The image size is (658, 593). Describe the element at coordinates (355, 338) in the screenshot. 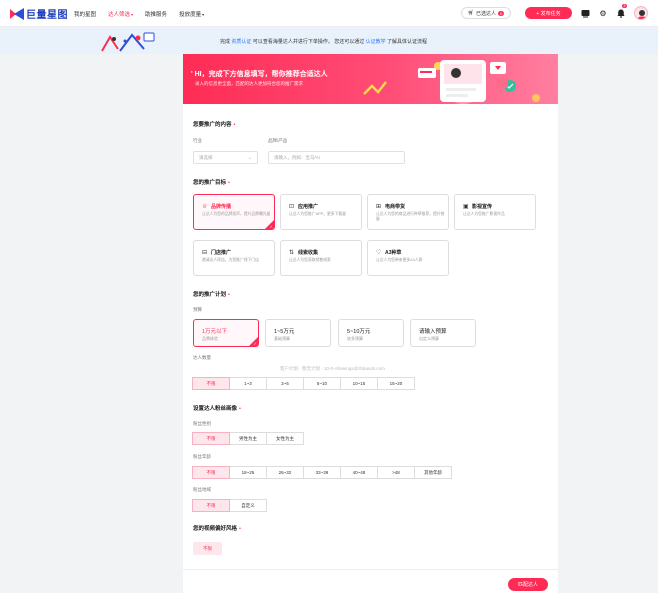

I see `budget-card-desc: 较多预算` at that location.